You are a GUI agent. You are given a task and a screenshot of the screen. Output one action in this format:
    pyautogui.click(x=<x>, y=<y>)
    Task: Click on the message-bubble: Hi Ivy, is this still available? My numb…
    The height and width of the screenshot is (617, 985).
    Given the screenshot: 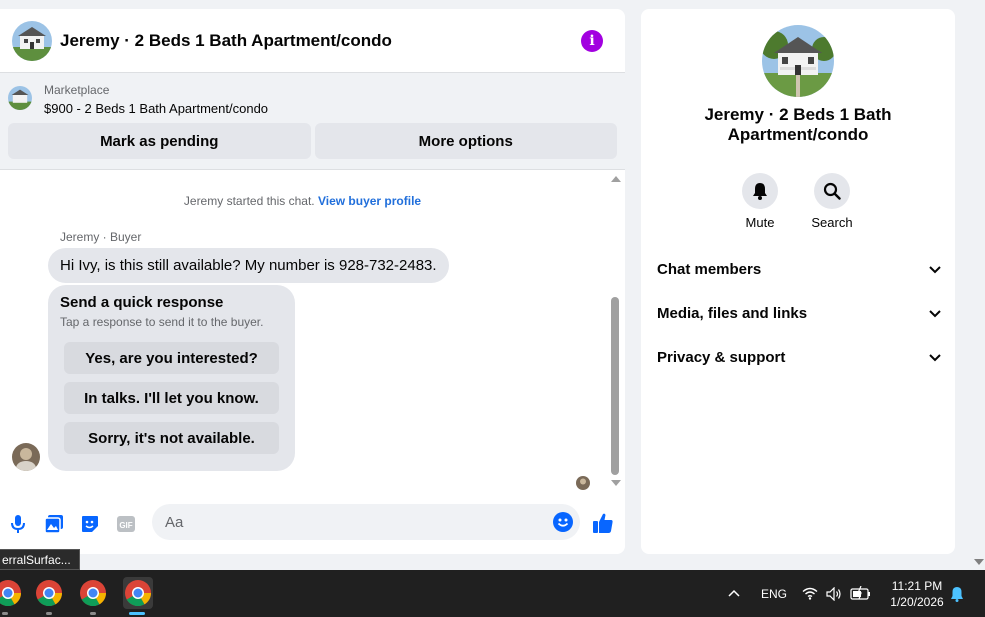 What is the action you would take?
    pyautogui.click(x=248, y=265)
    